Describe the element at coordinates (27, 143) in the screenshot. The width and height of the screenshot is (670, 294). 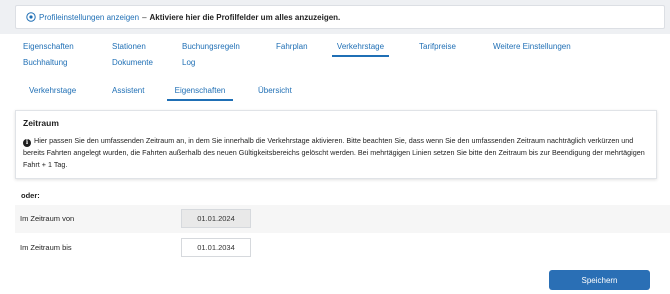
I see `info-circle-icon: i` at that location.